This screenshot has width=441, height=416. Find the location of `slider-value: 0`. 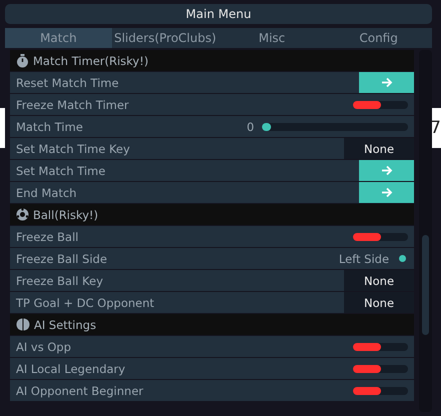

slider-value: 0 is located at coordinates (250, 127).